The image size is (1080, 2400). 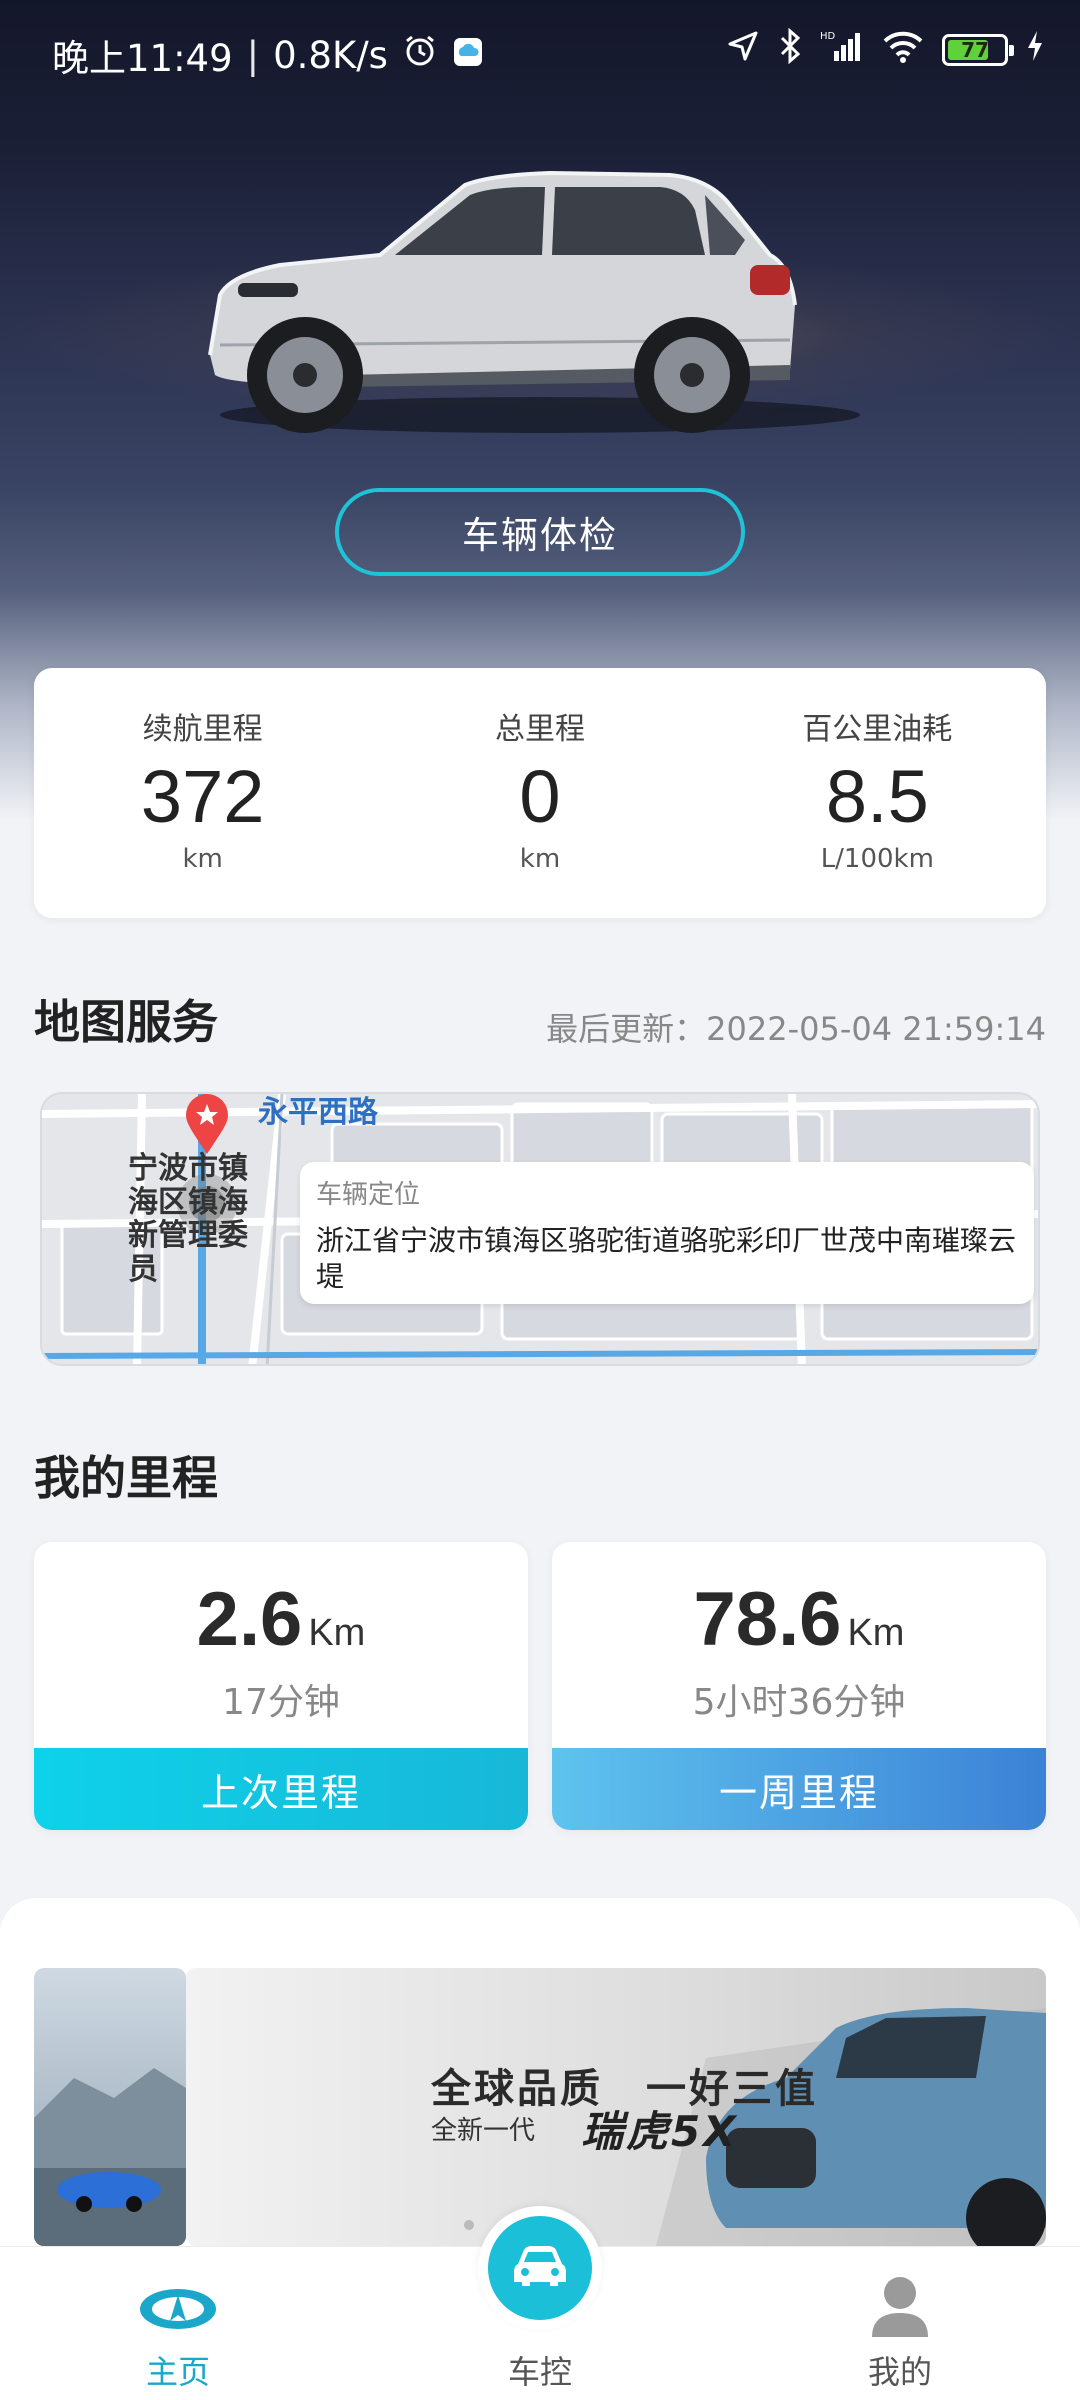 What do you see at coordinates (126, 1022) in the screenshot?
I see `map-service-title: 地图服务` at bounding box center [126, 1022].